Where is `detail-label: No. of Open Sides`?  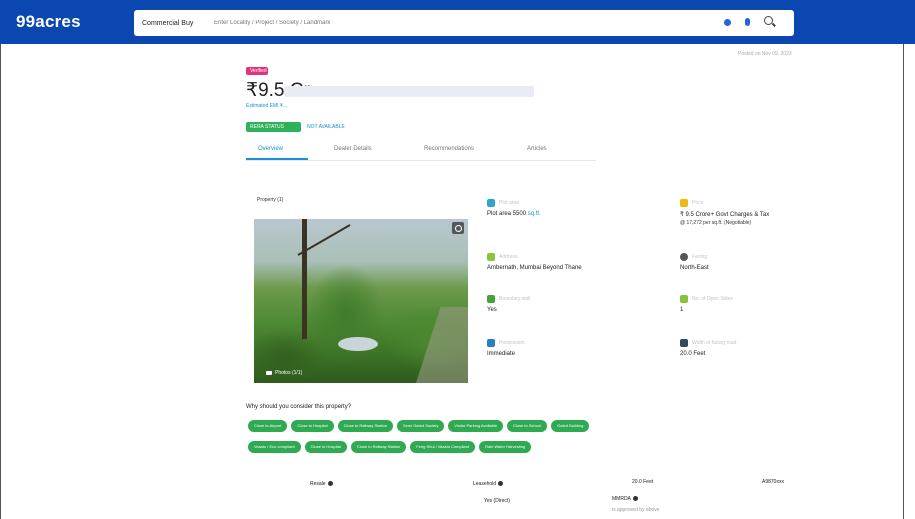
detail-label: No. of Open Sides is located at coordinates (712, 299).